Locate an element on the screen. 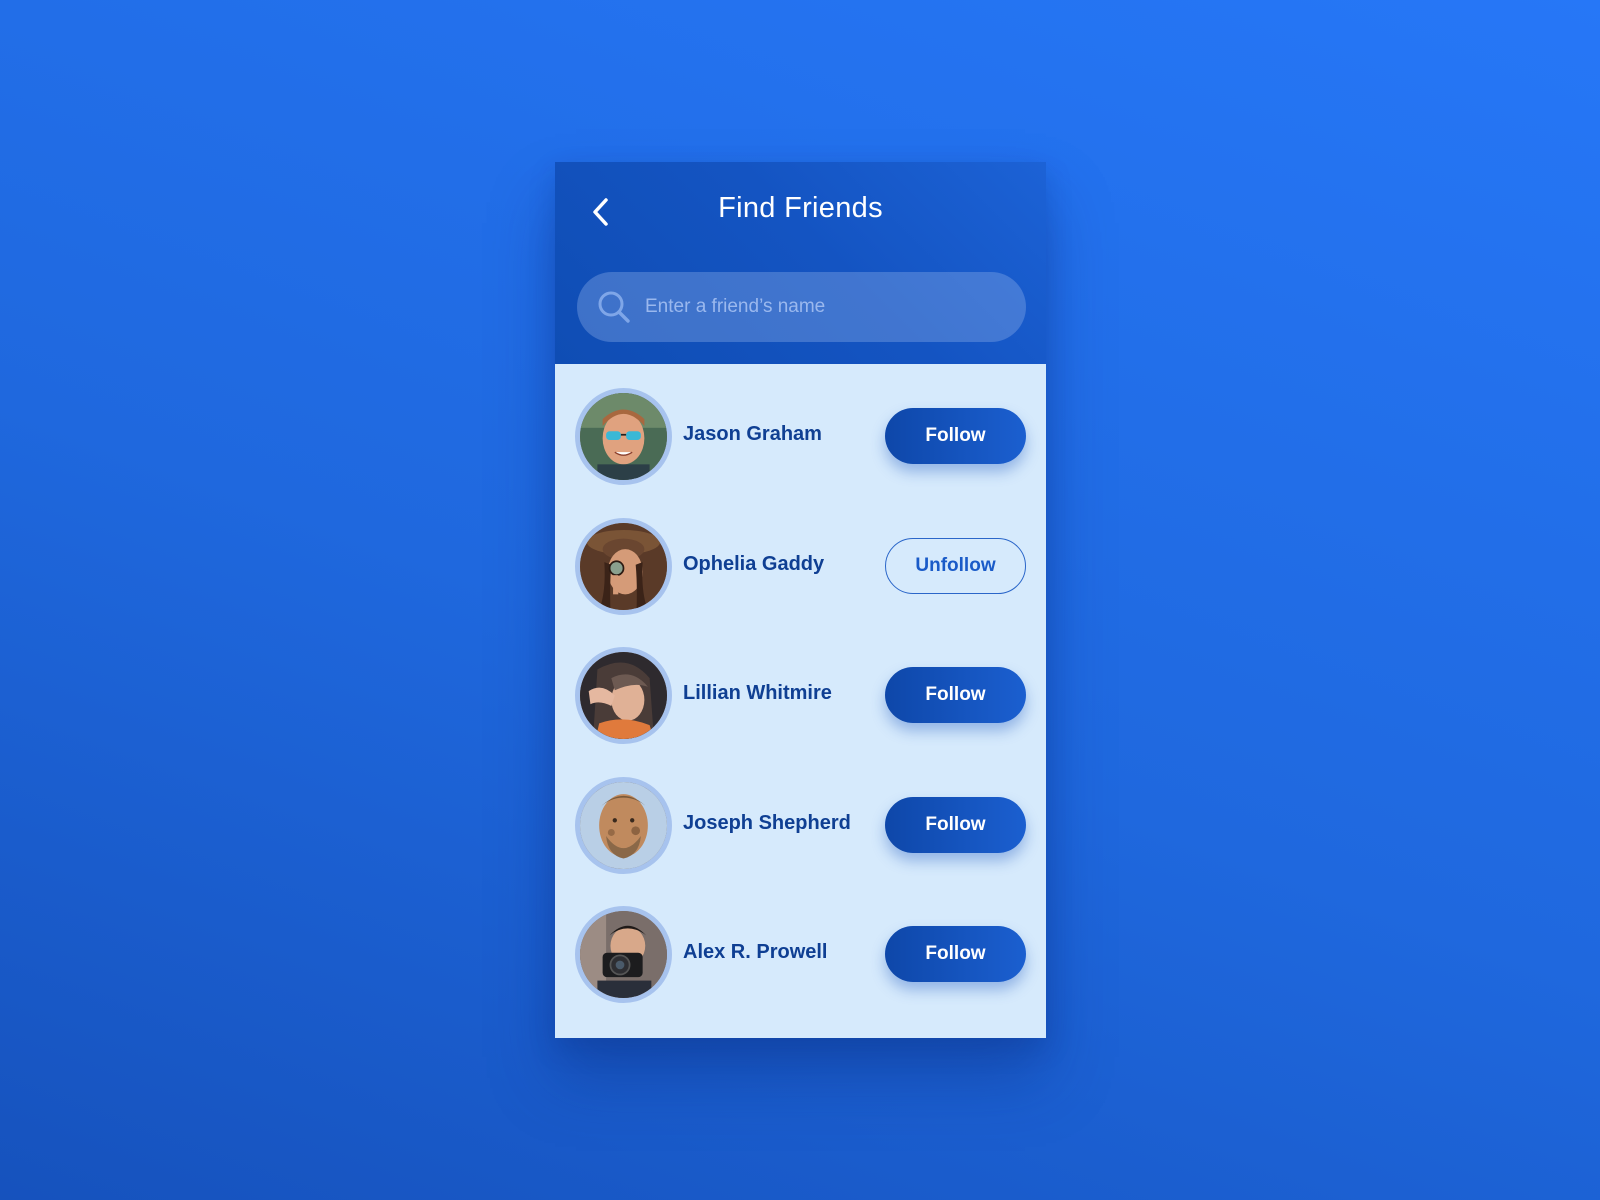 The width and height of the screenshot is (1600, 1200). list-item: Jason Graham Follow is located at coordinates (800, 453).